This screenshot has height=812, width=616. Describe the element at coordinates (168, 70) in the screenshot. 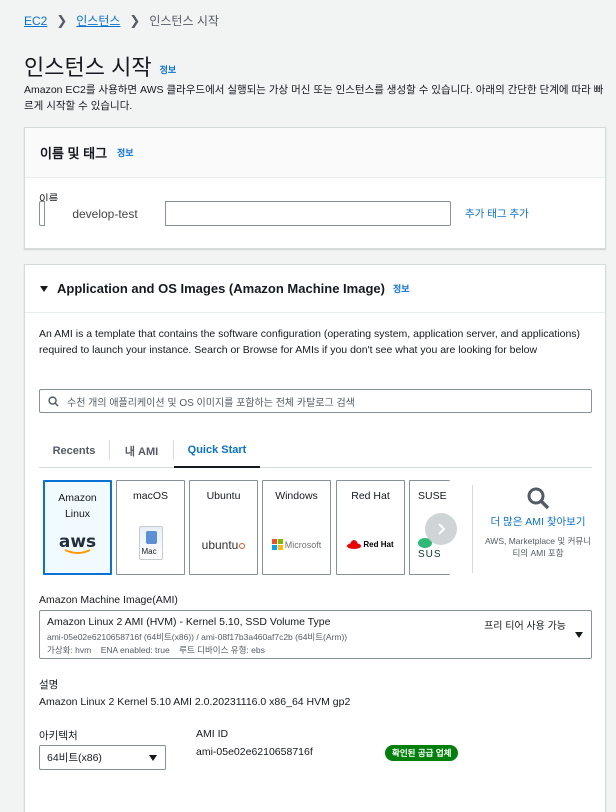

I see `page-info-link: 정보` at that location.